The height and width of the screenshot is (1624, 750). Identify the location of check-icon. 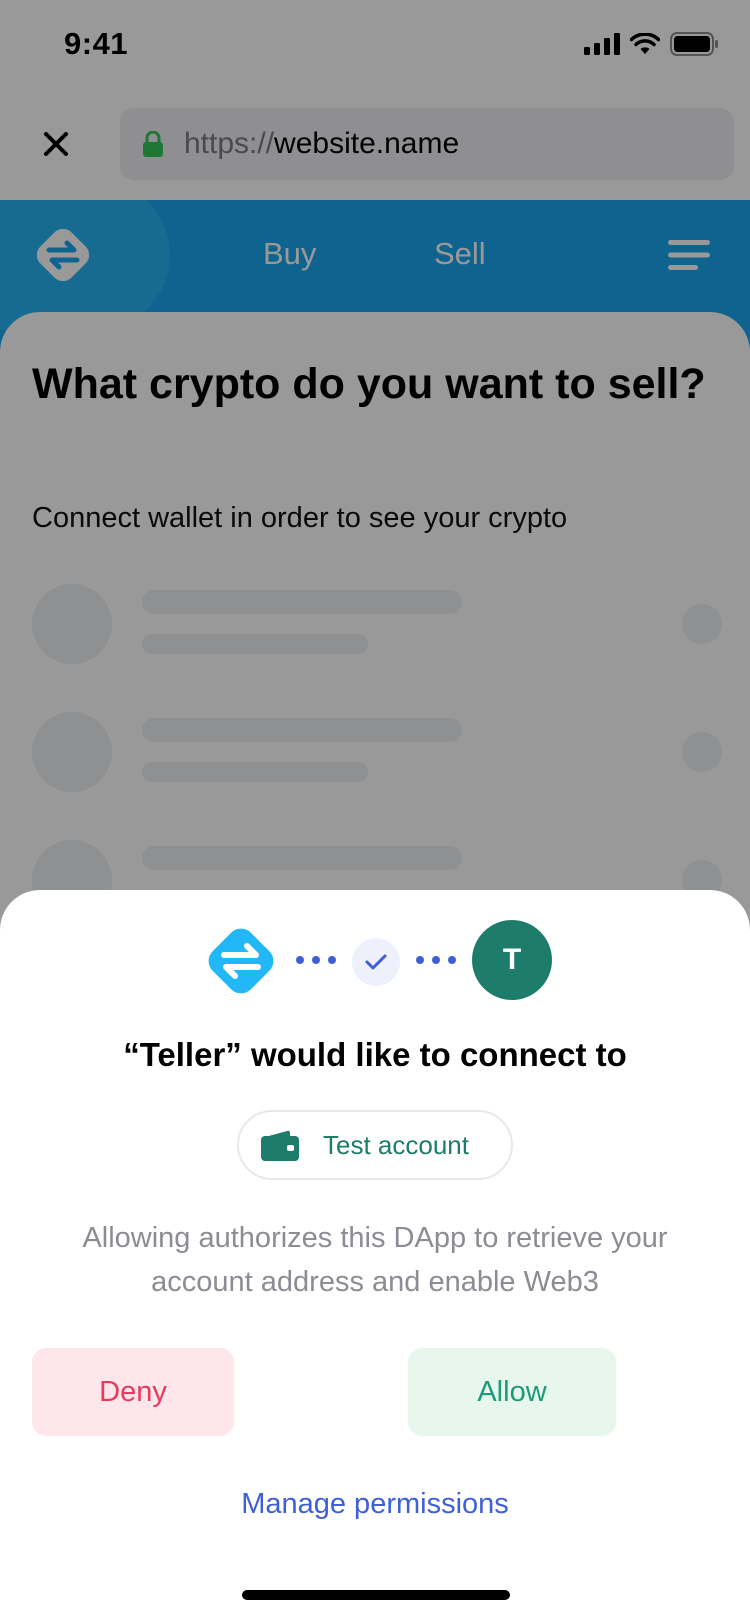
(376, 962).